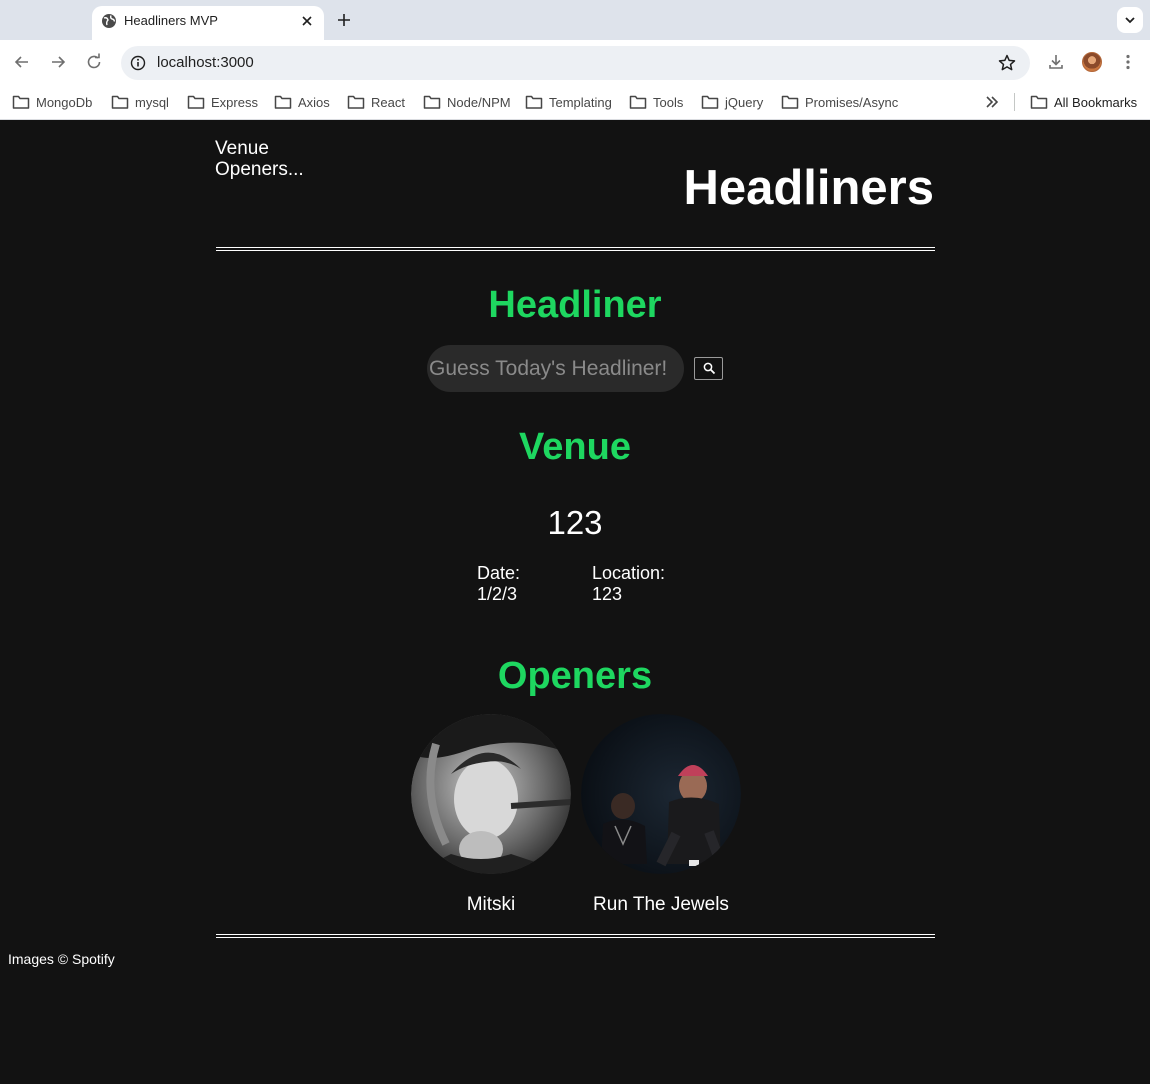 The image size is (1150, 1084). Describe the element at coordinates (109, 21) in the screenshot. I see `globe-icon` at that location.